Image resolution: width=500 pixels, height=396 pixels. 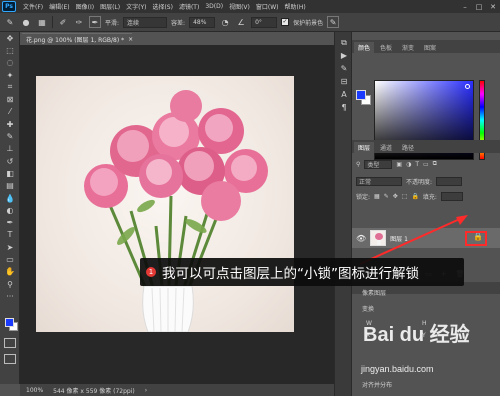 What do you see at coordinates (397, 369) in the screenshot?
I see `watermark-url: jingyan.baidu.com` at bounding box center [397, 369].